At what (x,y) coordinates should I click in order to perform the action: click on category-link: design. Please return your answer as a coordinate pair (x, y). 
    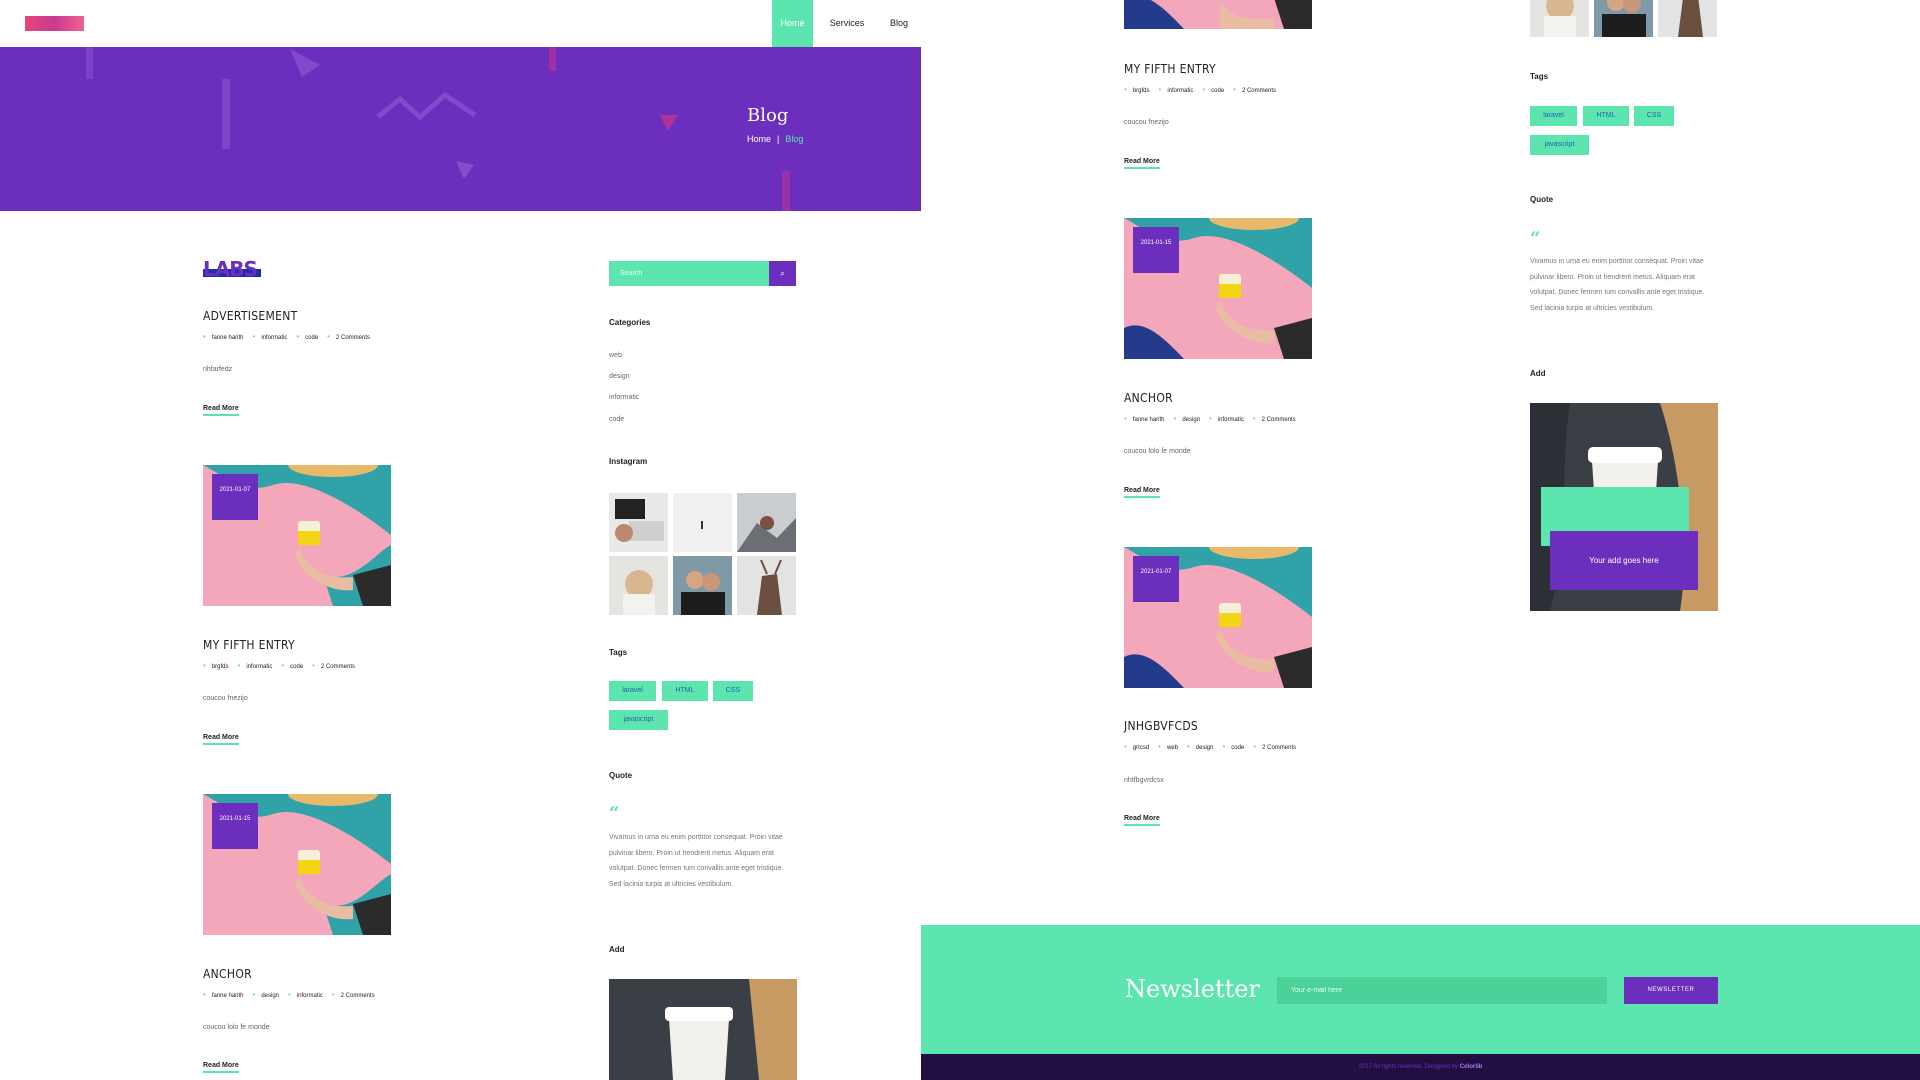
    Looking at the image, I should click on (619, 376).